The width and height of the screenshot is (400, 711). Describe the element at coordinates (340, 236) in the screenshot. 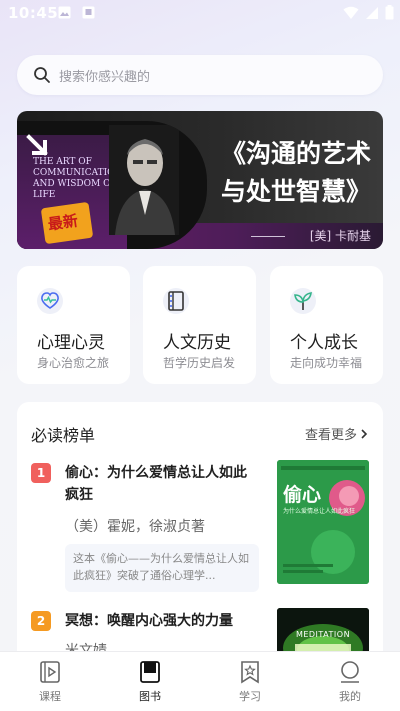

I see `banner-author: [美] 卡耐基` at that location.